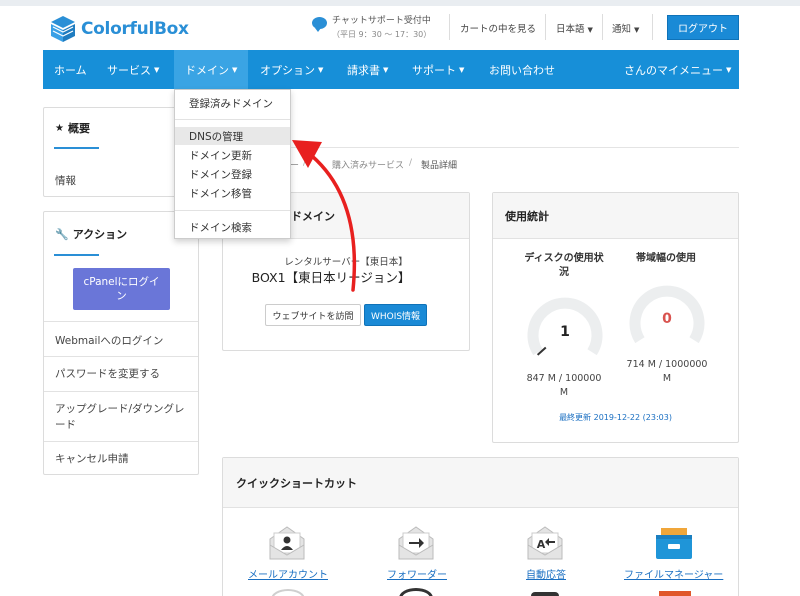 The height and width of the screenshot is (596, 800). Describe the element at coordinates (382, 34) in the screenshot. I see `chat-hours: （平日 9：30 ～ 17：30）` at that location.